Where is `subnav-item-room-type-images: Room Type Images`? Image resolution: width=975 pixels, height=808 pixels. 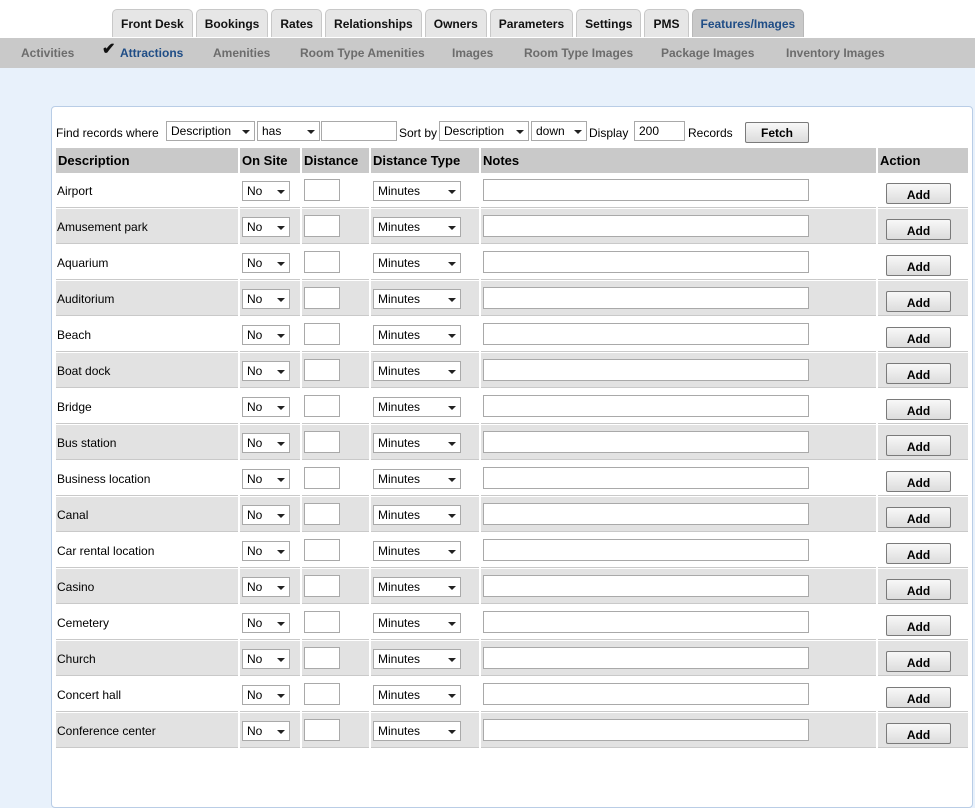 subnav-item-room-type-images: Room Type Images is located at coordinates (578, 53).